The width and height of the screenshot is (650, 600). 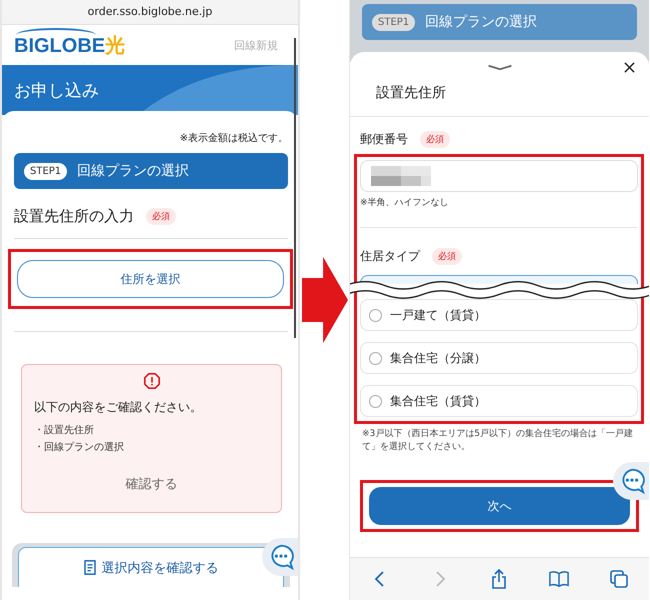 What do you see at coordinates (150, 279) in the screenshot?
I see `select-address-button: 住所を選択` at bounding box center [150, 279].